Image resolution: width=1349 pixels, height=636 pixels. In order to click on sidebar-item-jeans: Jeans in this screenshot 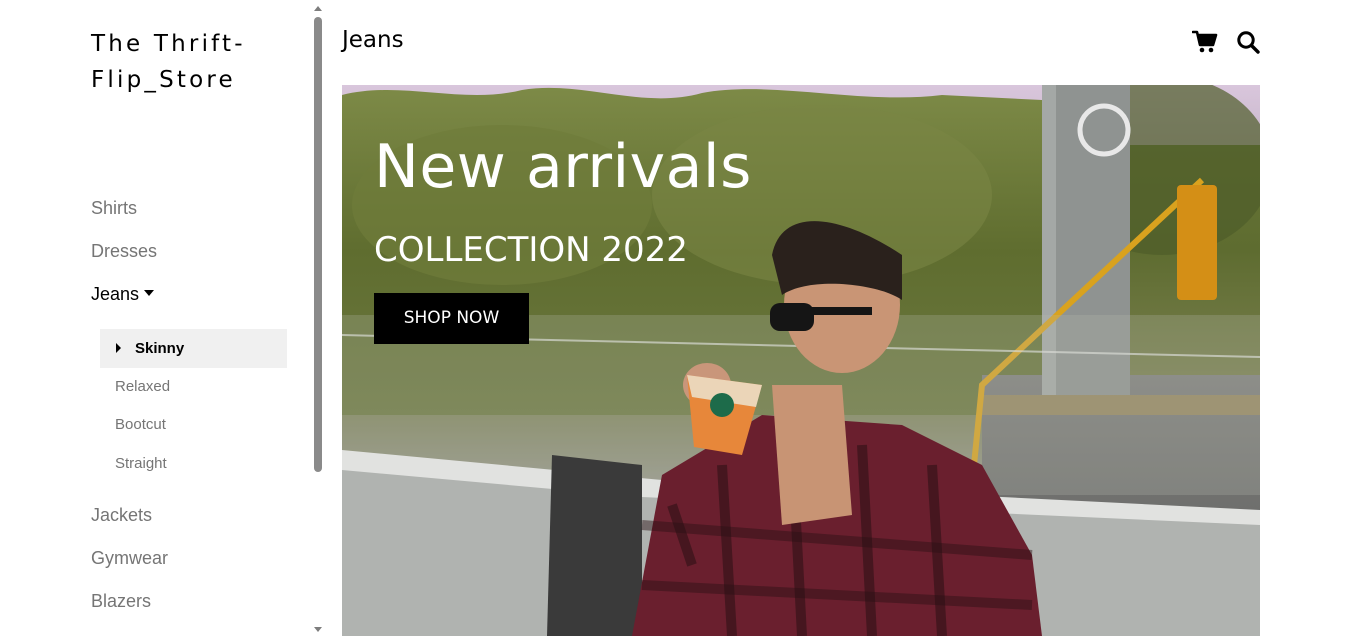, I will do `click(123, 294)`.